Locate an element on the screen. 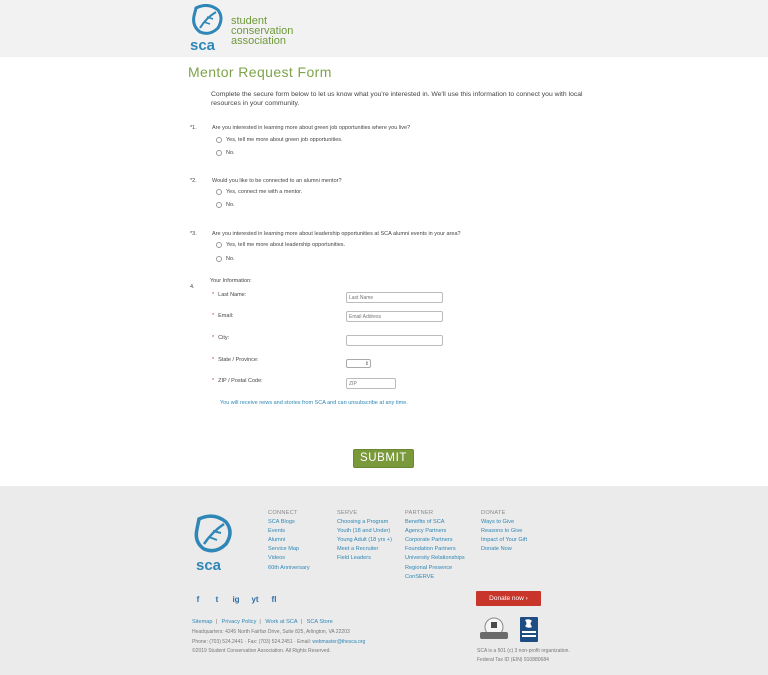 This screenshot has width=768, height=675. column-heading: PARTNER is located at coordinates (419, 513).